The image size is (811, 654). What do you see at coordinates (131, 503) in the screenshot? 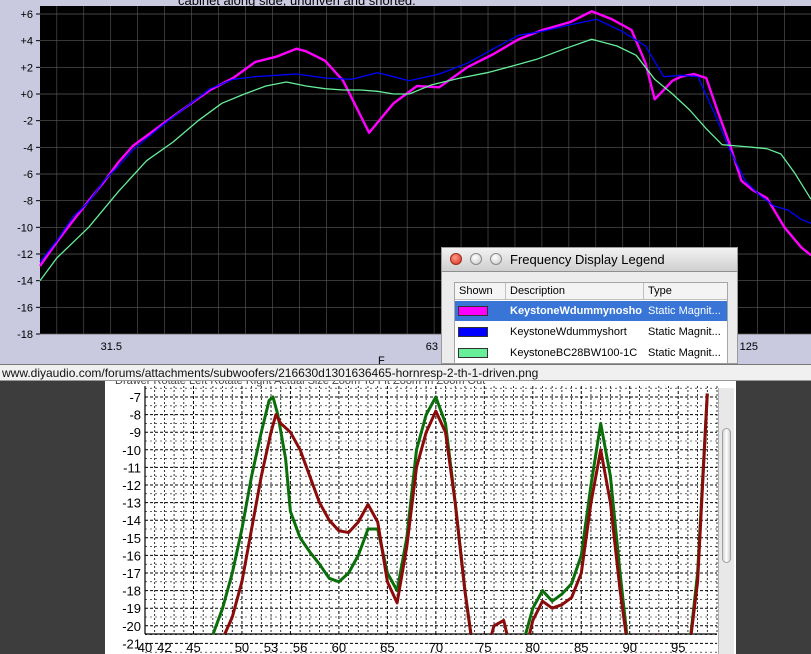
I see `bottom-y-tick-label: -13` at bounding box center [131, 503].